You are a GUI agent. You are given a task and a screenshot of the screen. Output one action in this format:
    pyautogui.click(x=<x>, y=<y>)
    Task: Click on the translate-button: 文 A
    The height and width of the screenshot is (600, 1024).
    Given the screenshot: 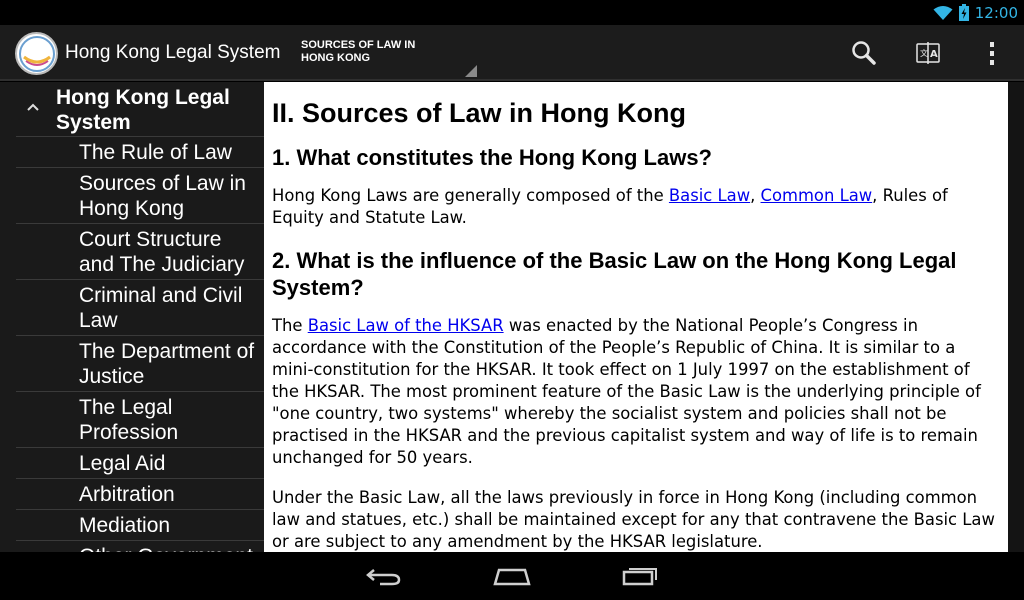 What is the action you would take?
    pyautogui.click(x=928, y=53)
    